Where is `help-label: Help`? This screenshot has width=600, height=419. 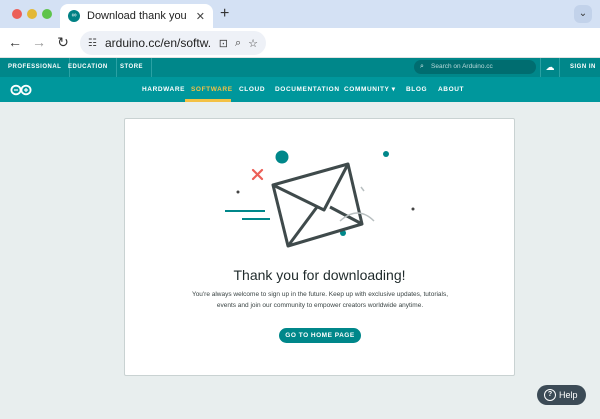
help-label: Help is located at coordinates (568, 395).